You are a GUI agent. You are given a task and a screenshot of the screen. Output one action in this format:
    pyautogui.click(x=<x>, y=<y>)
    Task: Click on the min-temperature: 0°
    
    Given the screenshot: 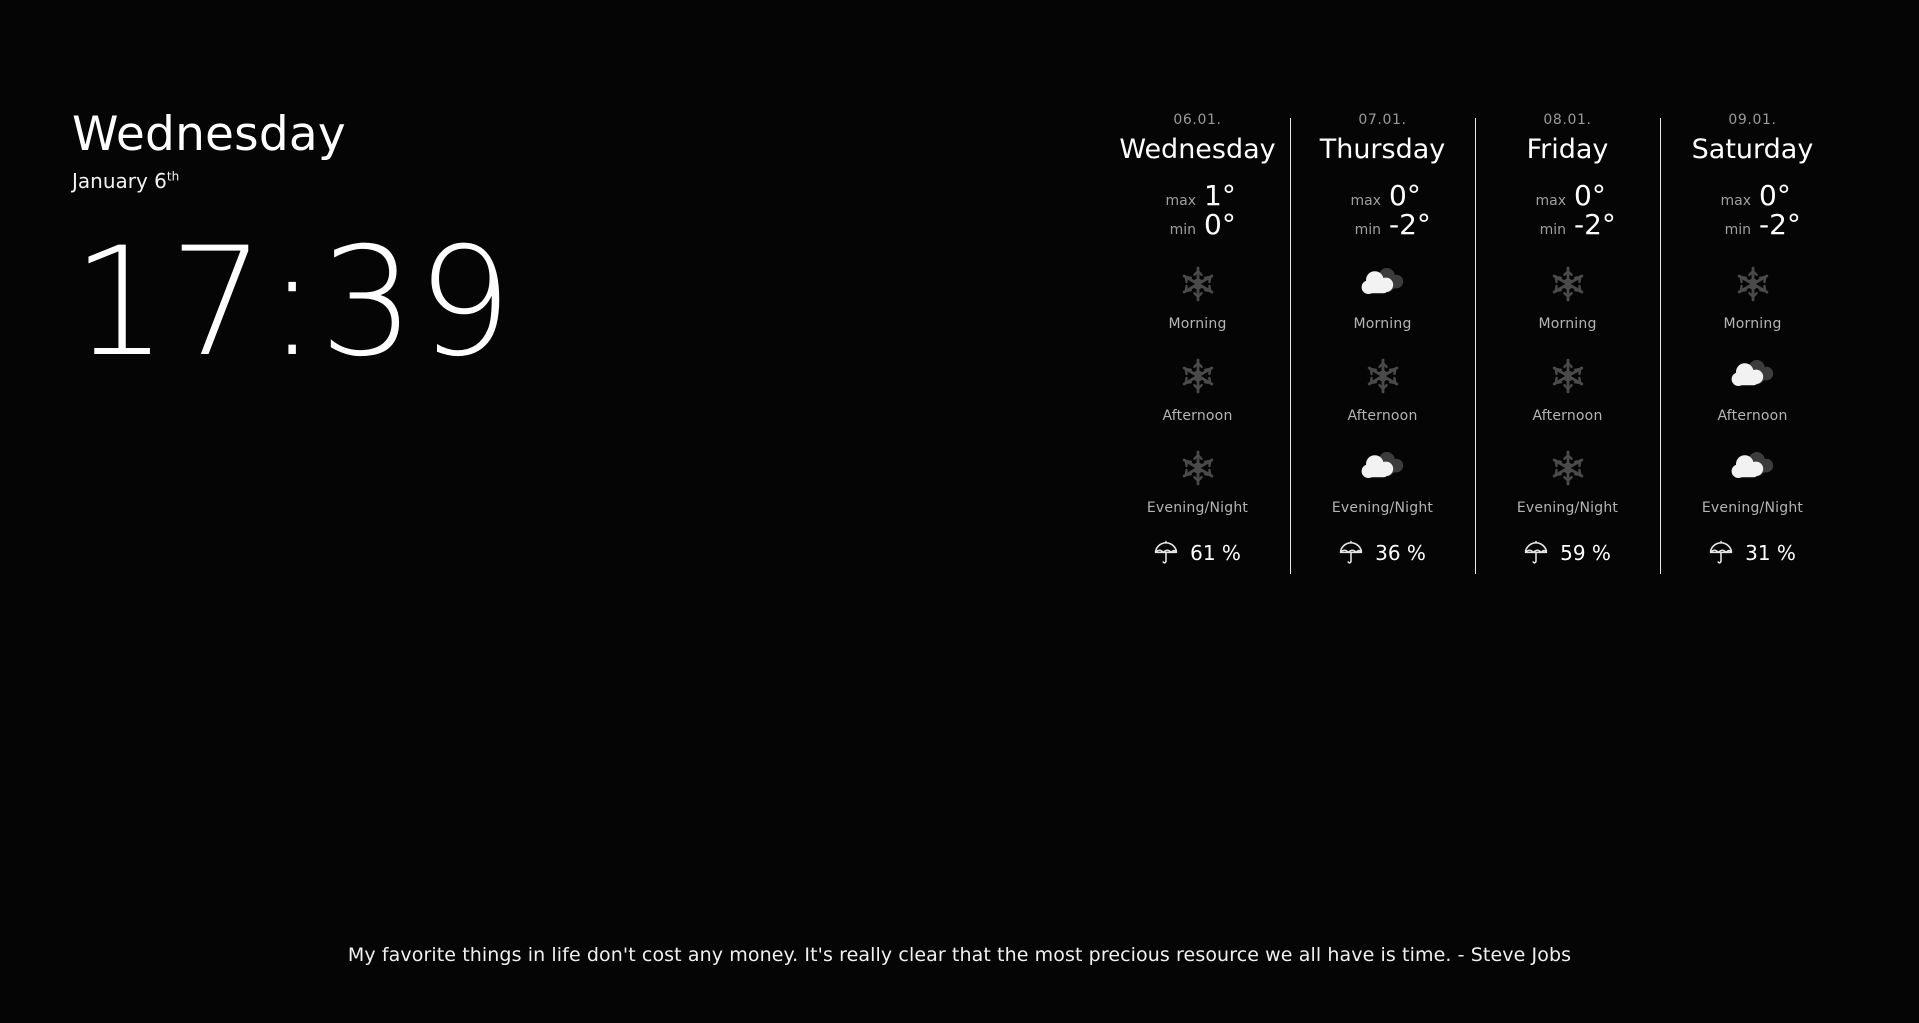 What is the action you would take?
    pyautogui.click(x=1220, y=225)
    